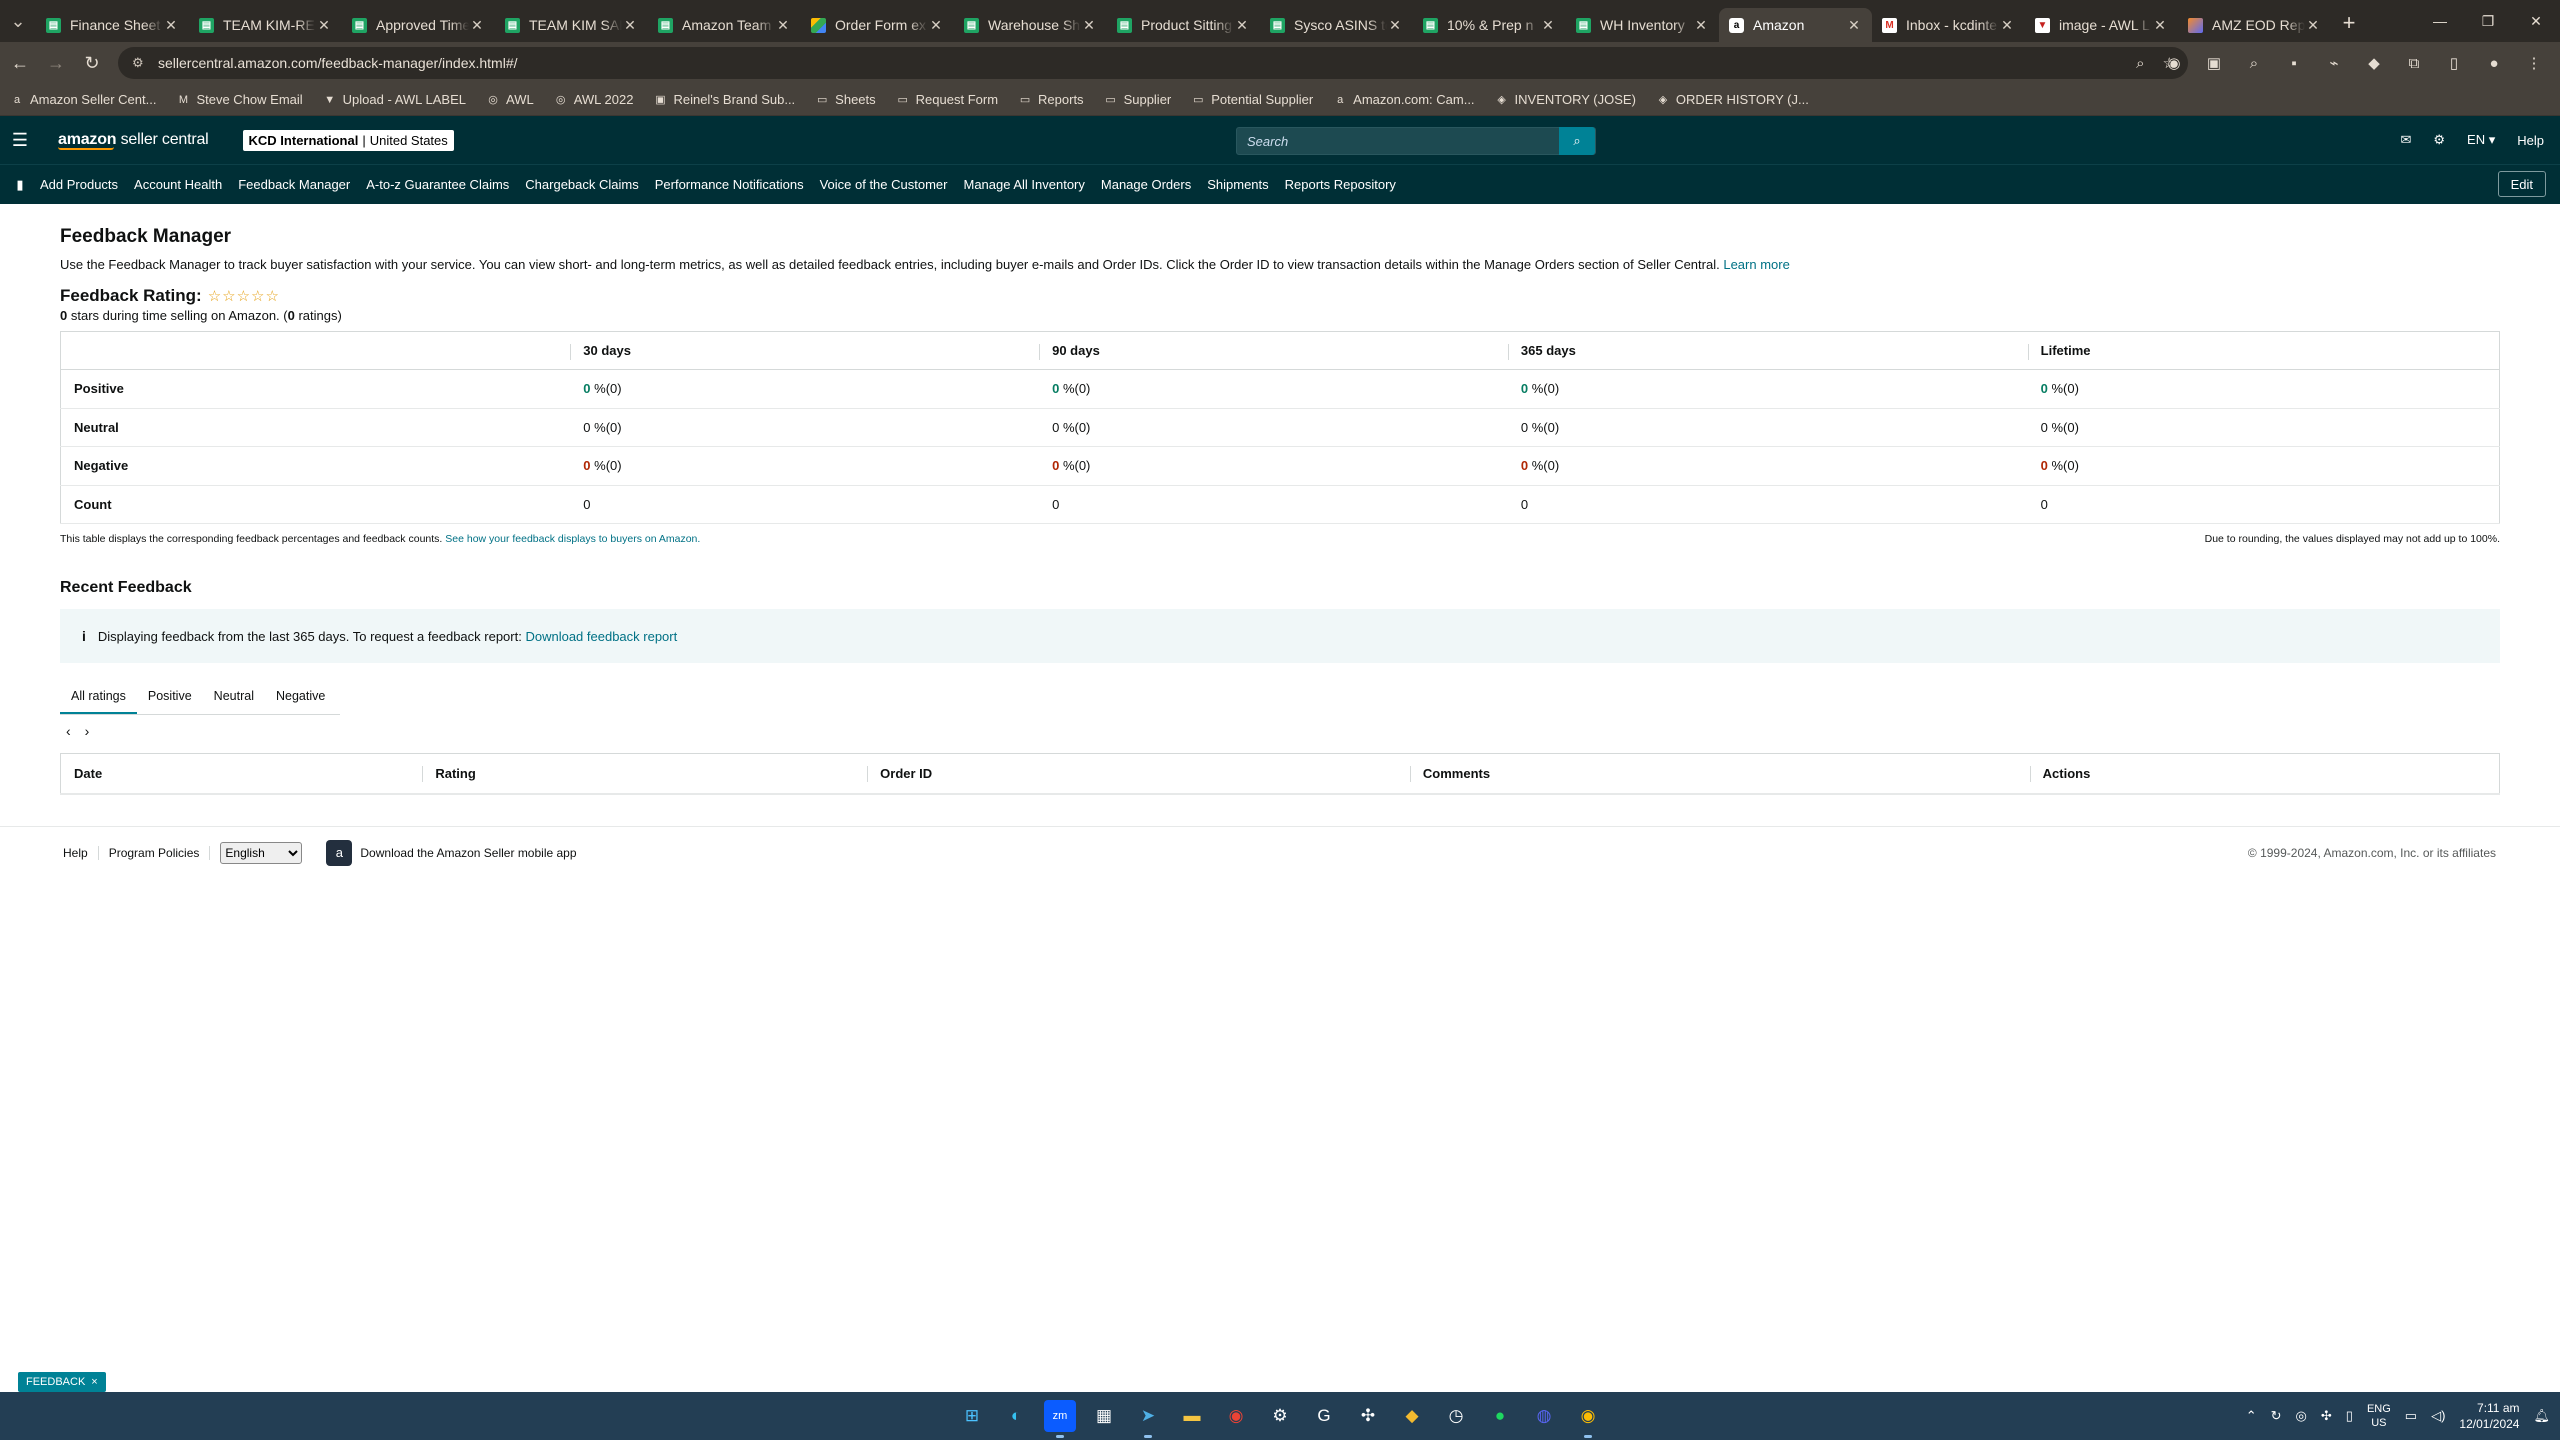 Image resolution: width=2560 pixels, height=1440 pixels. What do you see at coordinates (239, 99) in the screenshot?
I see `bookmark-item: M Steve Chow Email` at bounding box center [239, 99].